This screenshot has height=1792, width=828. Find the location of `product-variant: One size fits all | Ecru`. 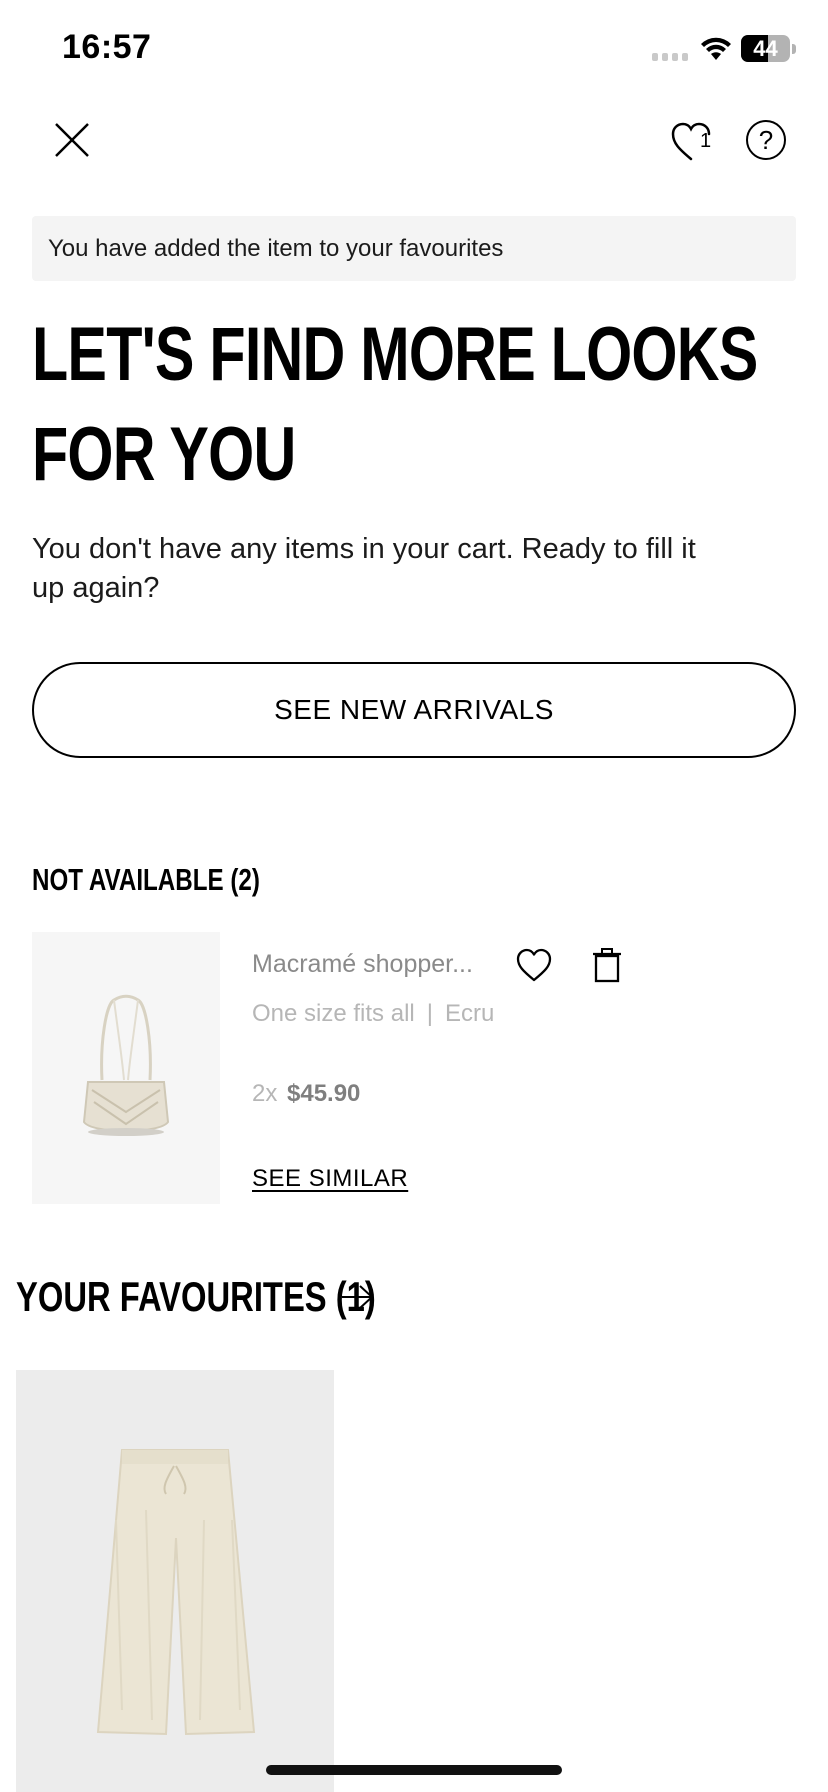

product-variant: One size fits all | Ecru is located at coordinates (373, 1014).